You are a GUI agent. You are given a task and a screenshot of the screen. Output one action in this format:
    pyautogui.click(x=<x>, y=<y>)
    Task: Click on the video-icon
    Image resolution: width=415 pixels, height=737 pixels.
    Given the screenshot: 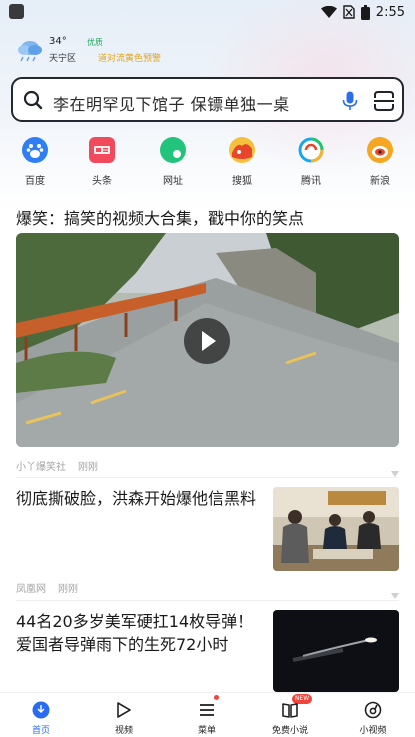 What is the action you would take?
    pyautogui.click(x=124, y=710)
    